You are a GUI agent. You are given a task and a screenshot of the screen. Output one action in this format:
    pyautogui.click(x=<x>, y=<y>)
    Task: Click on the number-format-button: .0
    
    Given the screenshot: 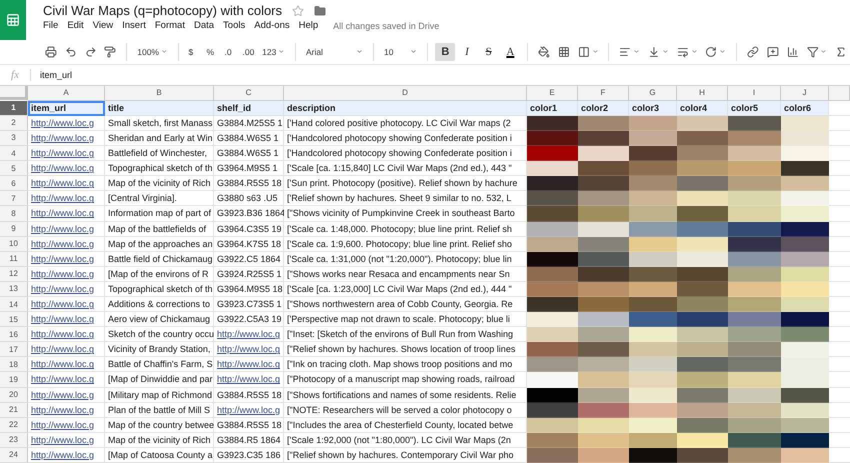 What is the action you would take?
    pyautogui.click(x=229, y=51)
    